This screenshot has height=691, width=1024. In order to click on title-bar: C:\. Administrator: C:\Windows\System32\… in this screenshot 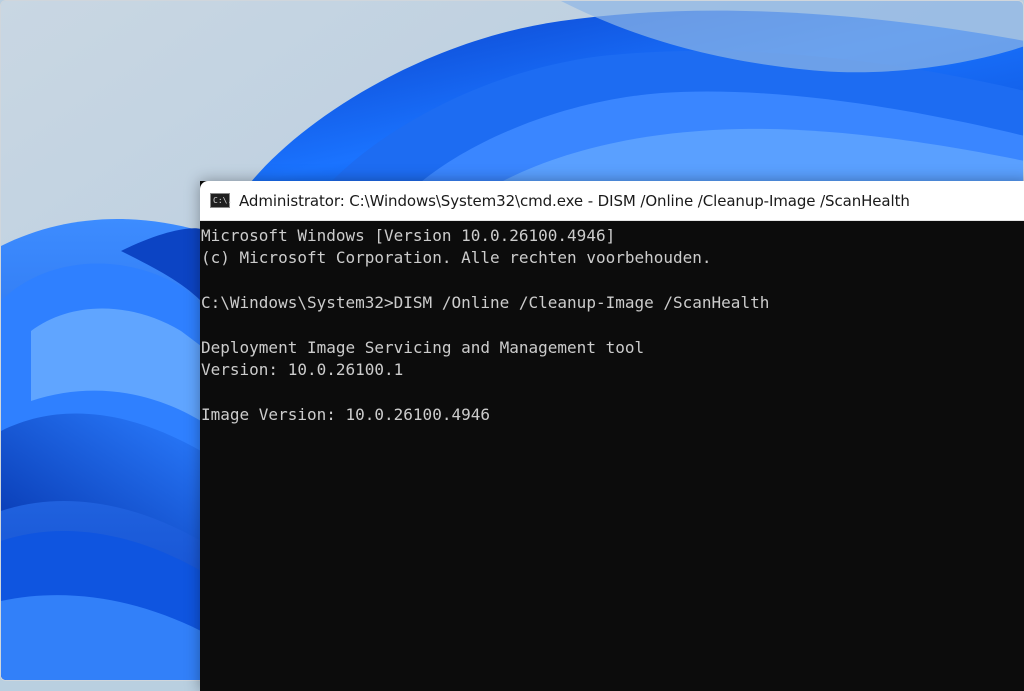, I will do `click(612, 201)`.